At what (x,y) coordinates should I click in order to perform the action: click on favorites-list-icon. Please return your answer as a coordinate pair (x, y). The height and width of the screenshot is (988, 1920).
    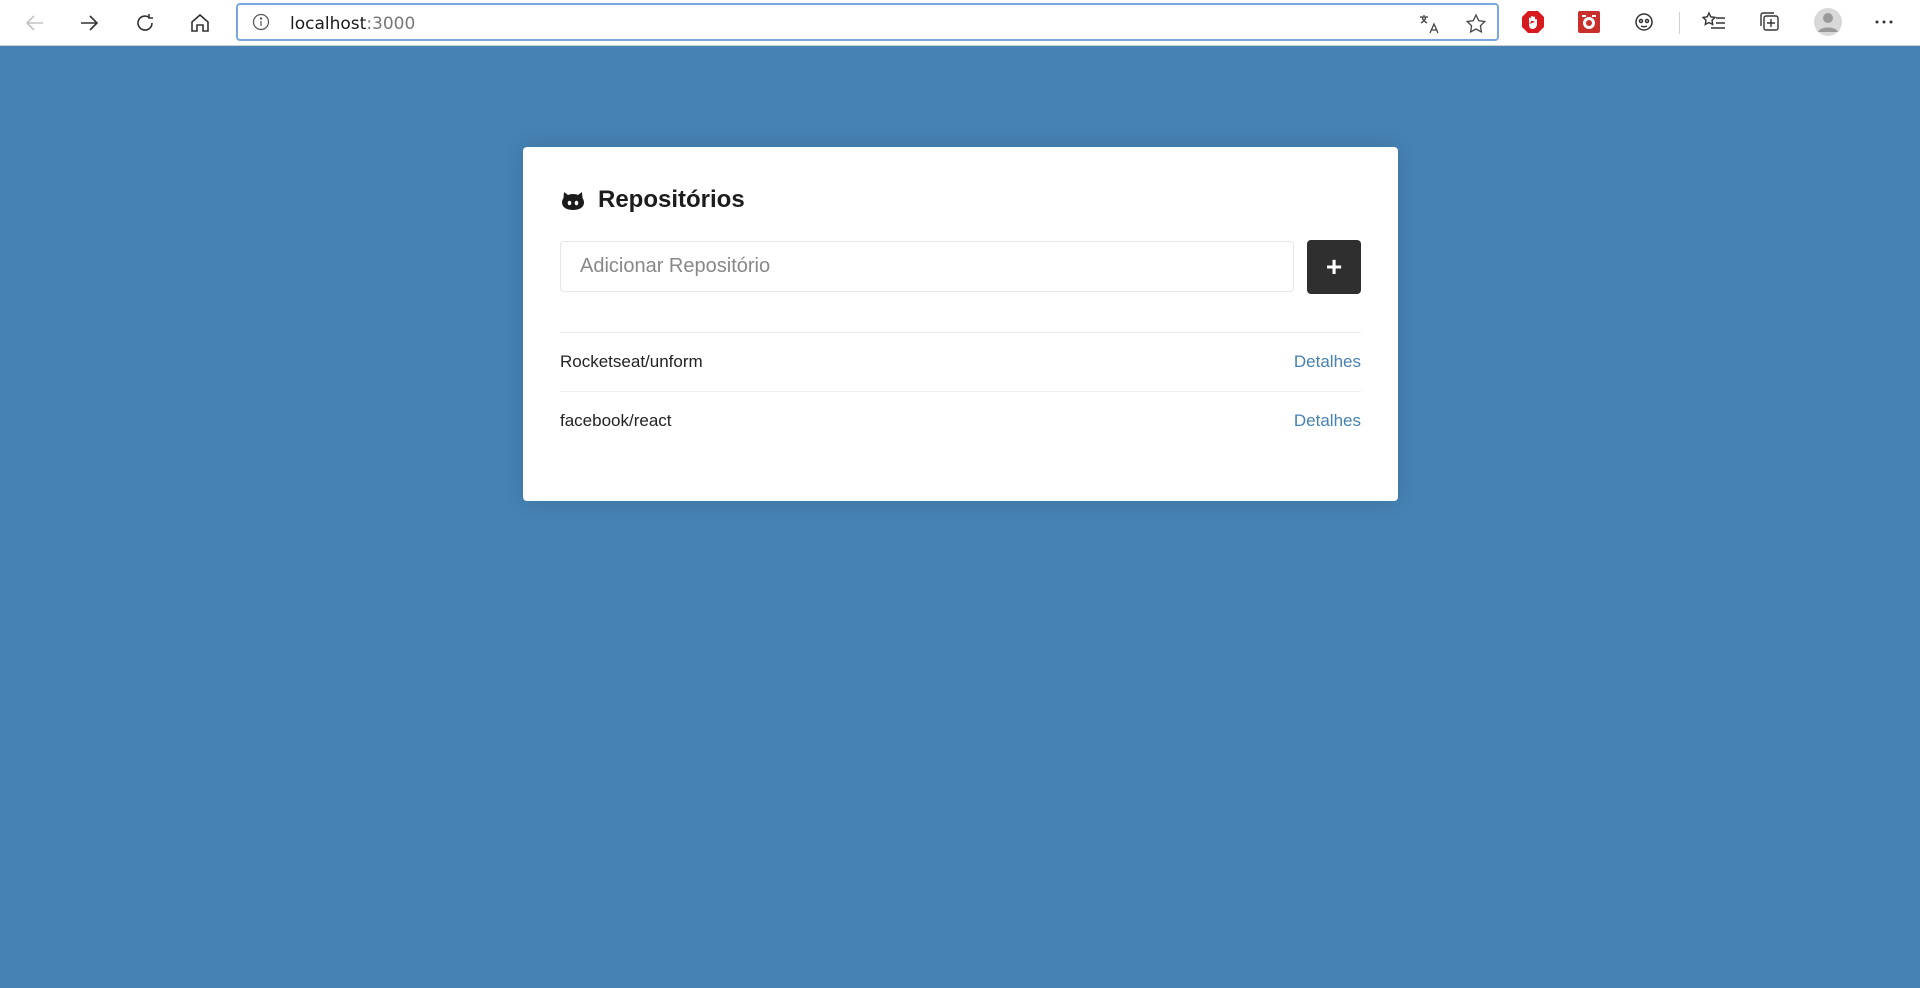
    Looking at the image, I should click on (1715, 22).